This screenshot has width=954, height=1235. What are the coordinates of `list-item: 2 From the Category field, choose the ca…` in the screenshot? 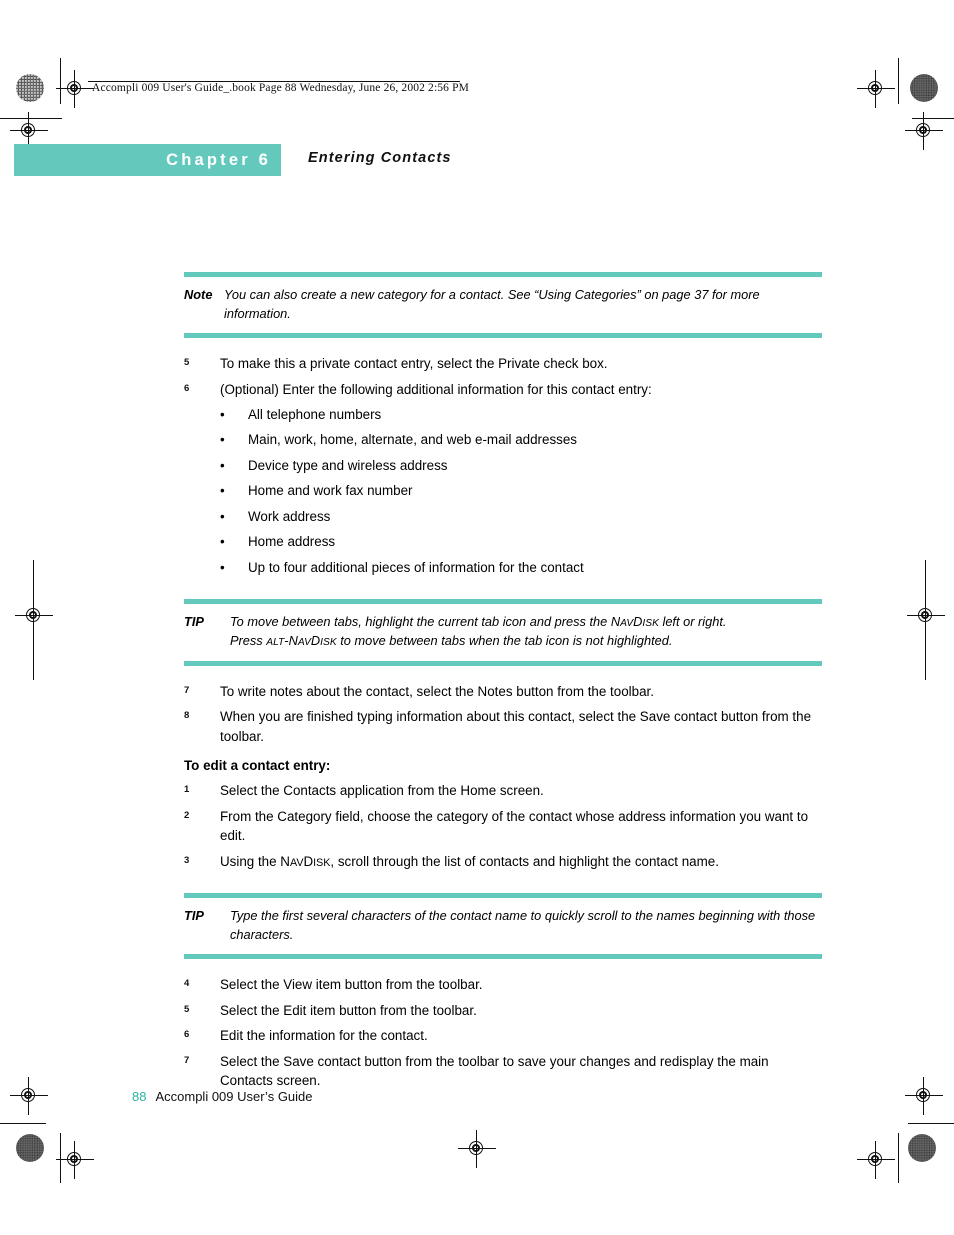 It's located at (482, 829).